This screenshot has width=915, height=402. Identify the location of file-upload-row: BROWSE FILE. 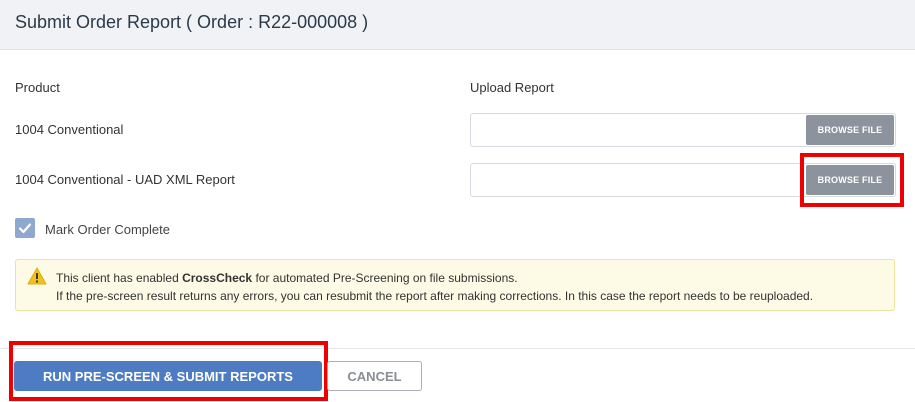
(683, 130).